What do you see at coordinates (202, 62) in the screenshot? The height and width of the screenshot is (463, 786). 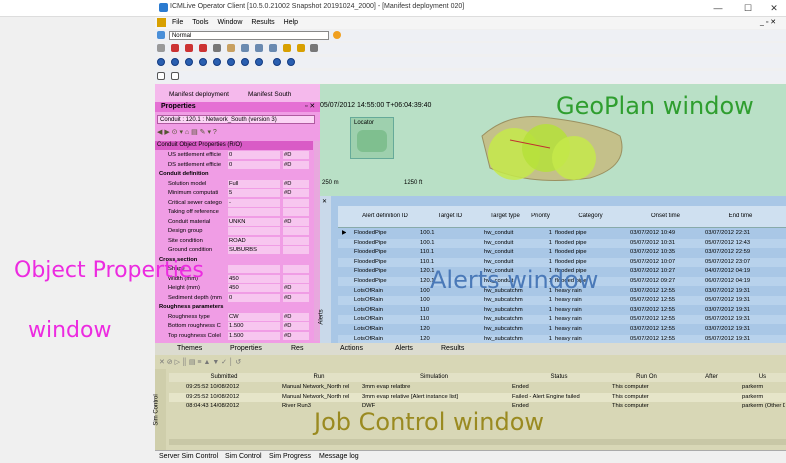 I see `stop-icon` at bounding box center [202, 62].